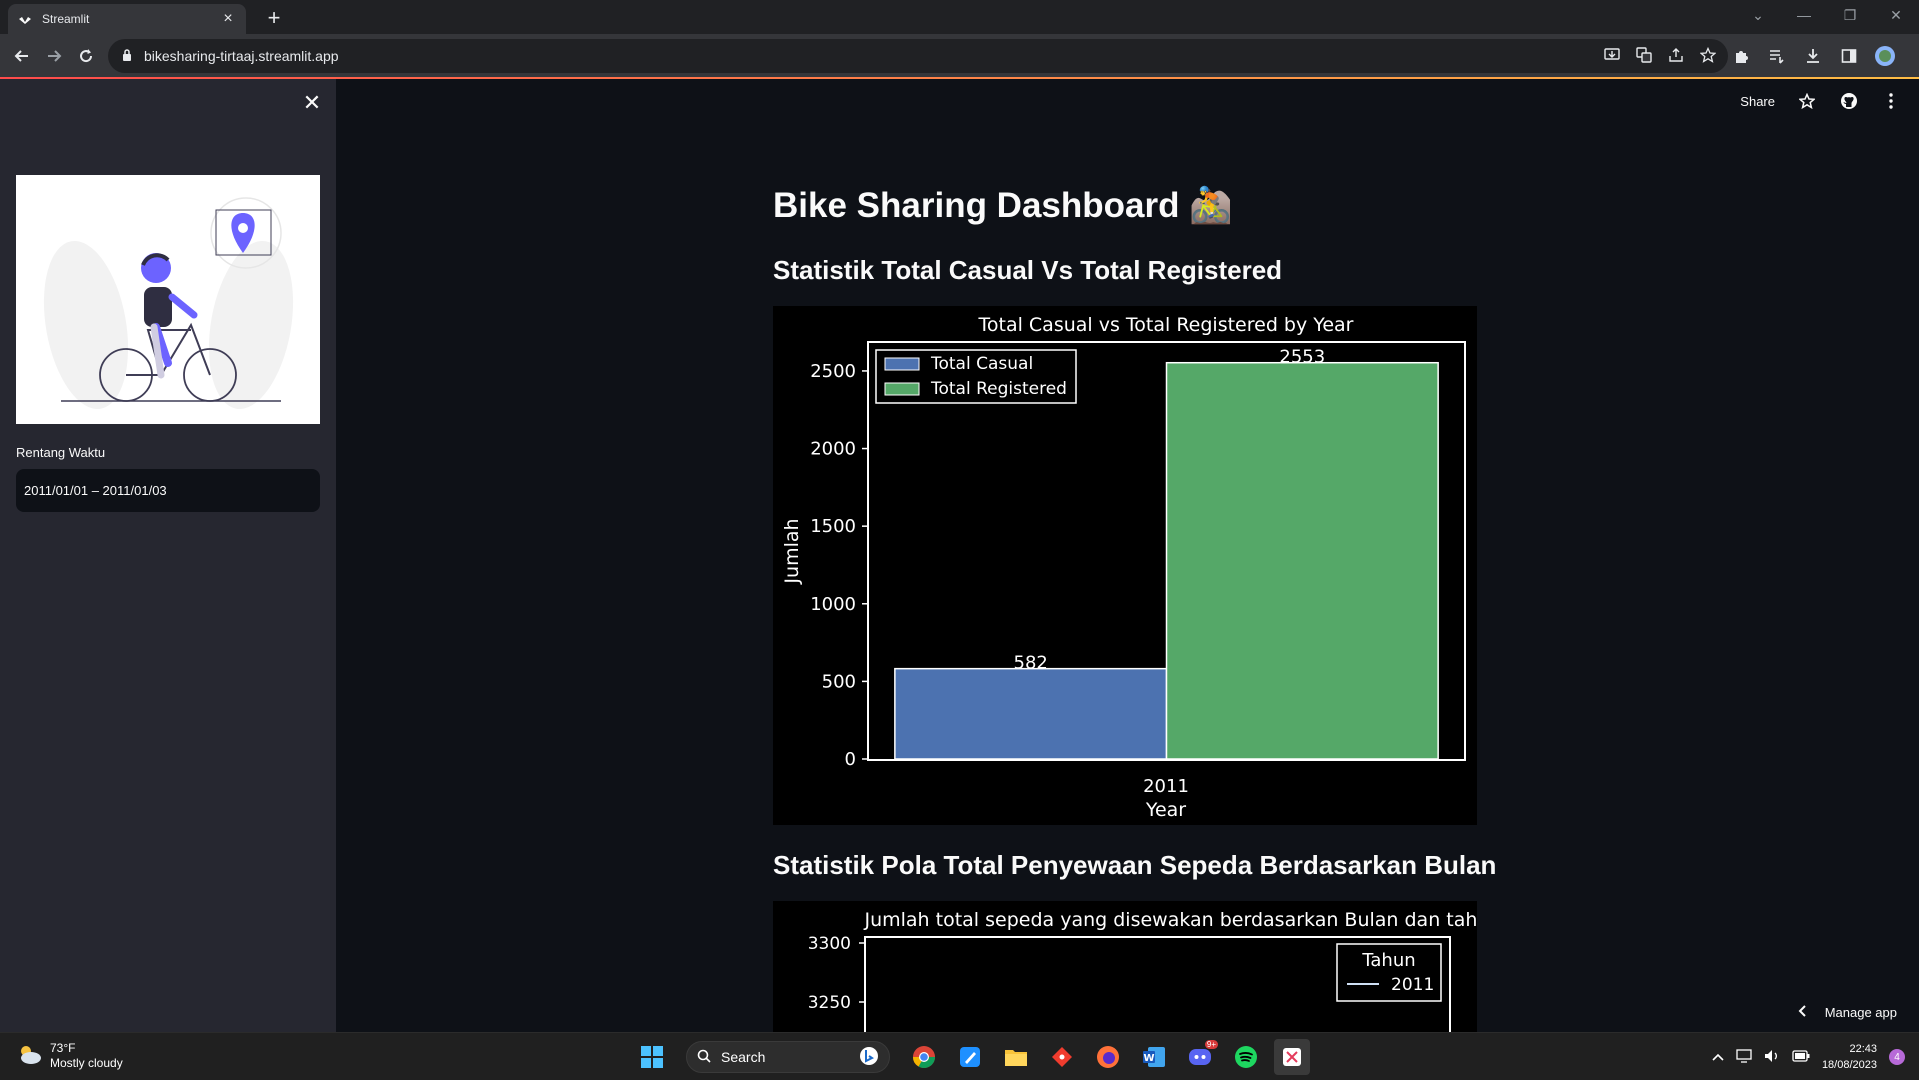 The width and height of the screenshot is (1919, 1080). I want to click on tab-title: Streamlit, so click(66, 19).